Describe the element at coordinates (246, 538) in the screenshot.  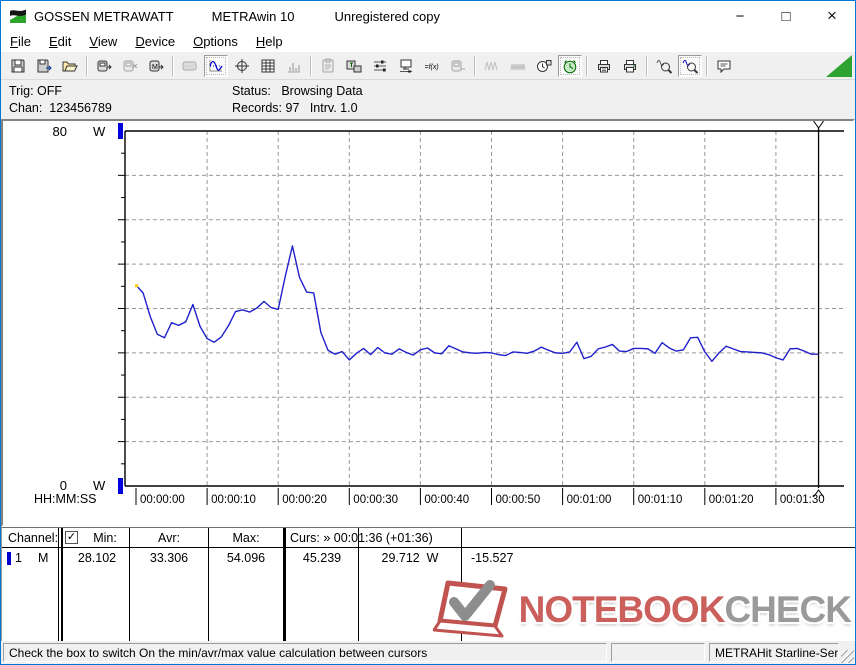
I see `max-header: Max:` at that location.